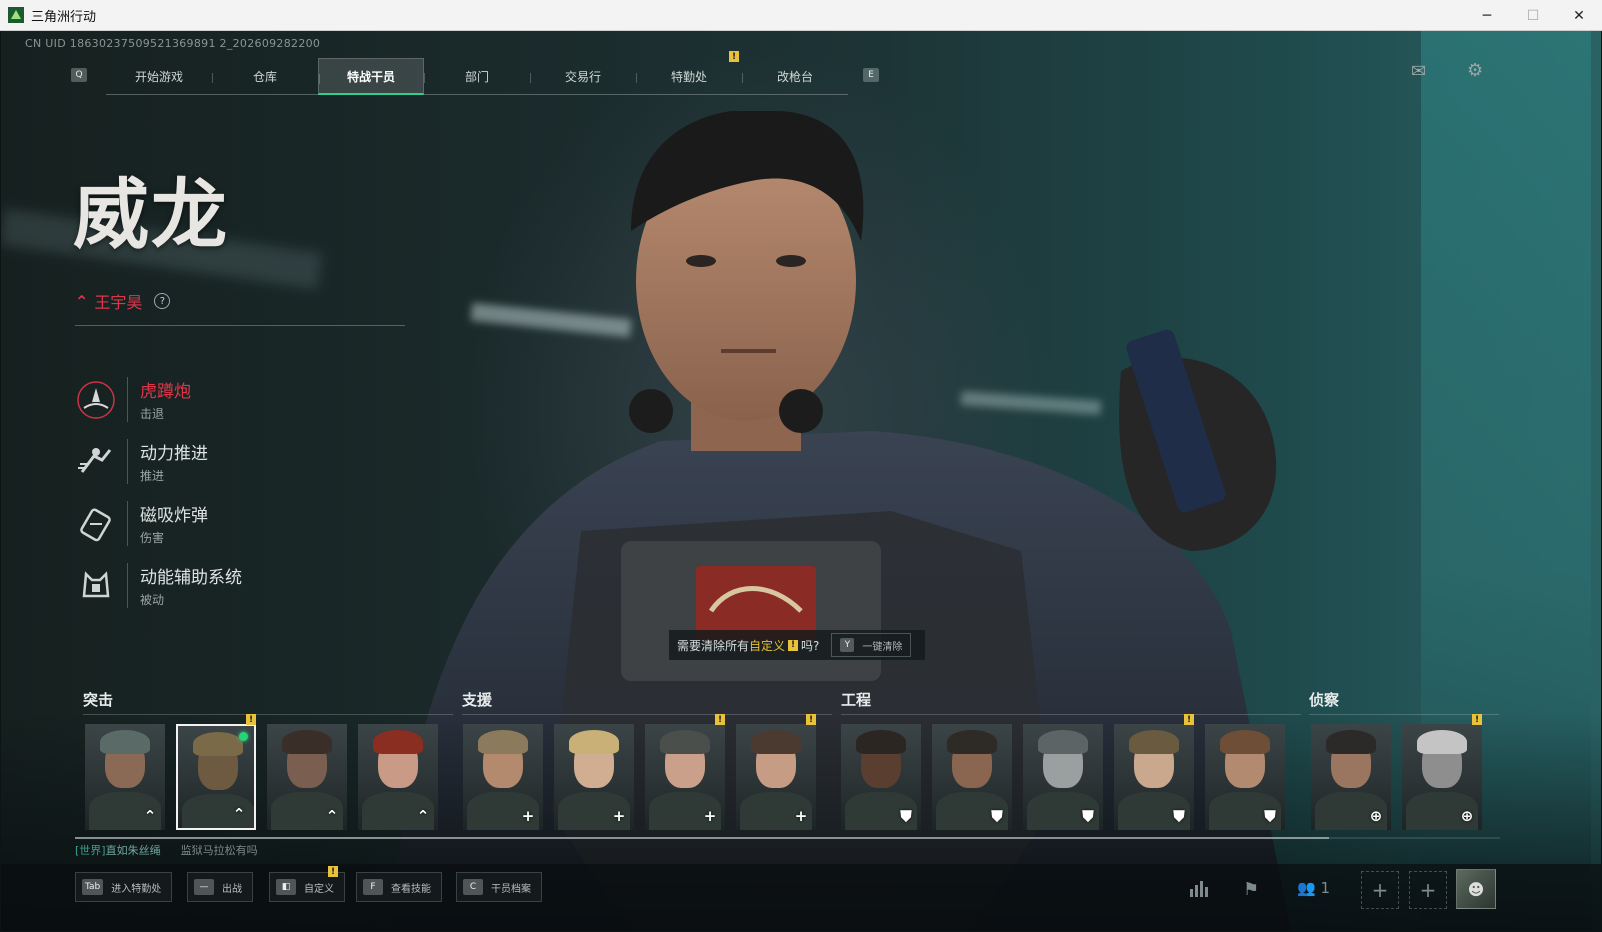 The height and width of the screenshot is (932, 1602). Describe the element at coordinates (152, 476) in the screenshot. I see `skill-type: 推进` at that location.